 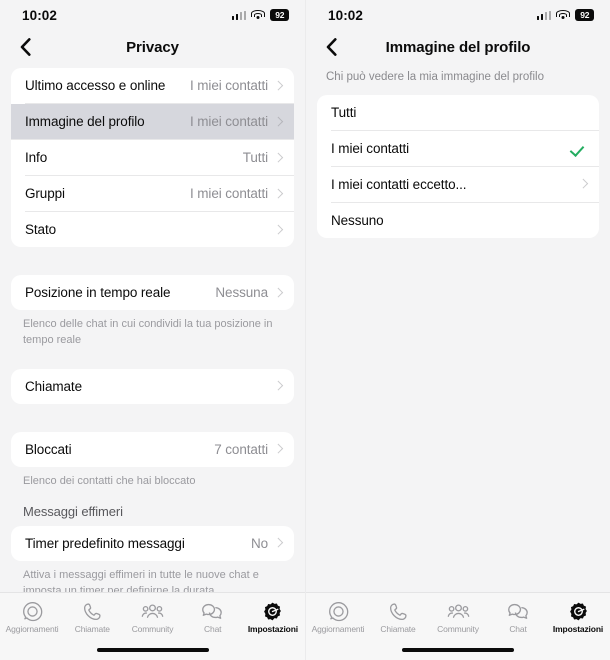 What do you see at coordinates (279, 15) in the screenshot?
I see `battery-icon: 92` at bounding box center [279, 15].